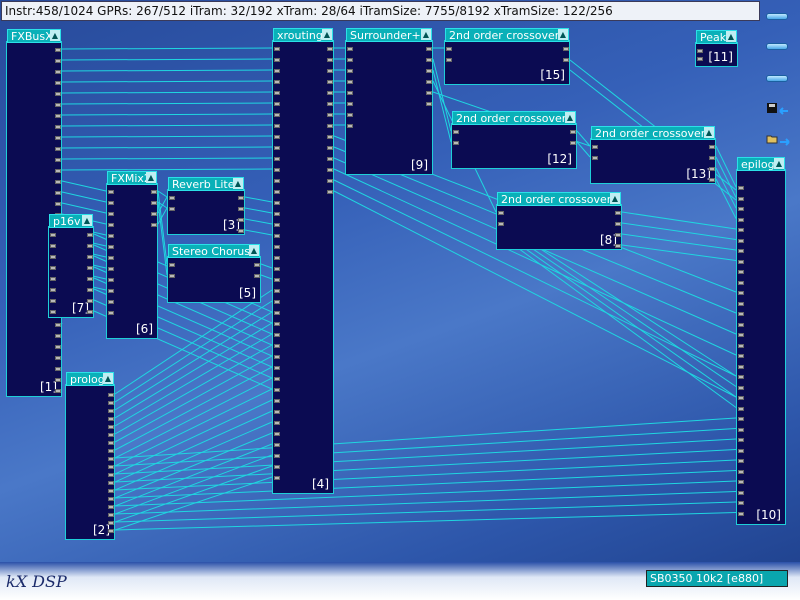 This screenshot has width=800, height=600. I want to click on module-header: FXBusX ▲, so click(34, 36).